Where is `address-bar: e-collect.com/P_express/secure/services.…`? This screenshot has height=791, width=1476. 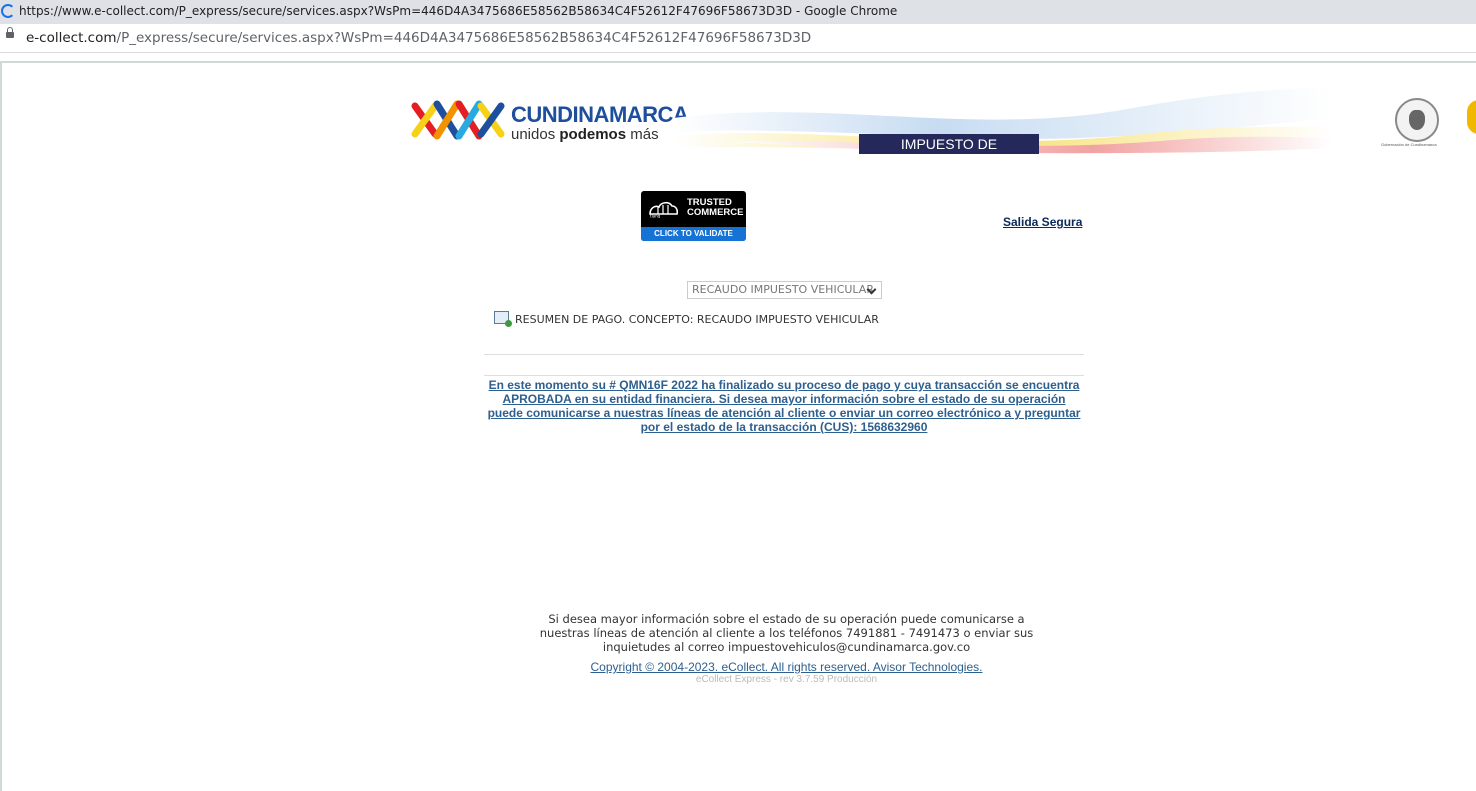
address-bar: e-collect.com/P_express/secure/services.… is located at coordinates (738, 38).